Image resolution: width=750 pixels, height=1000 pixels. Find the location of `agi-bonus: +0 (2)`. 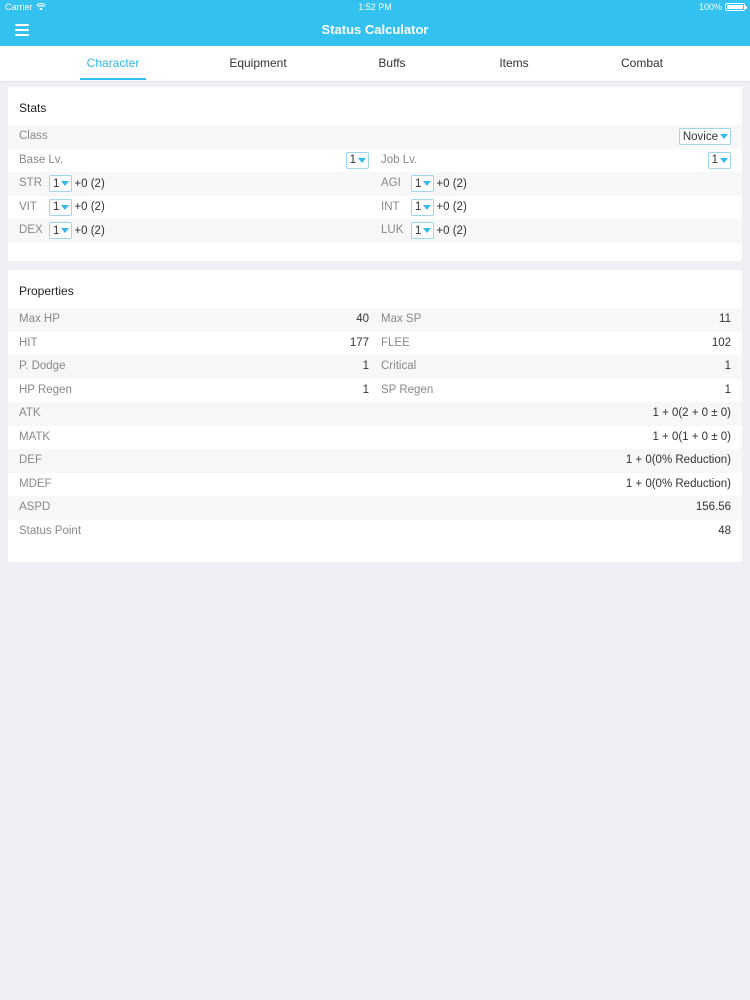

agi-bonus: +0 (2) is located at coordinates (451, 183).